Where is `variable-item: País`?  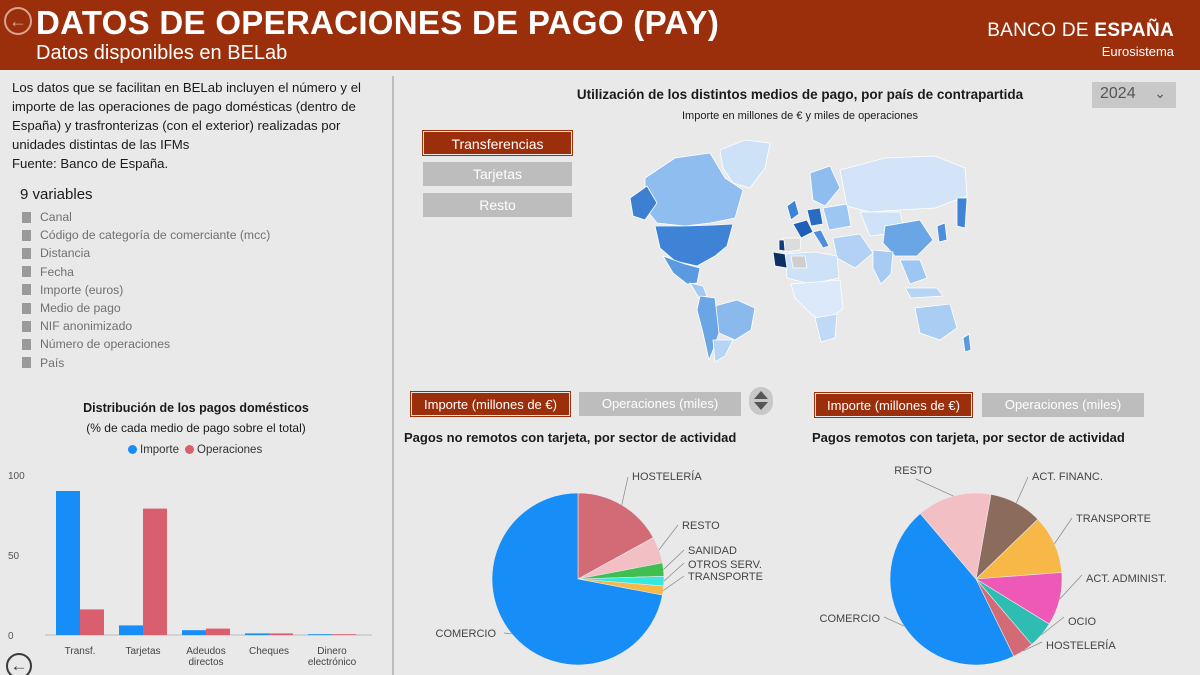
variable-item: País is located at coordinates (146, 363).